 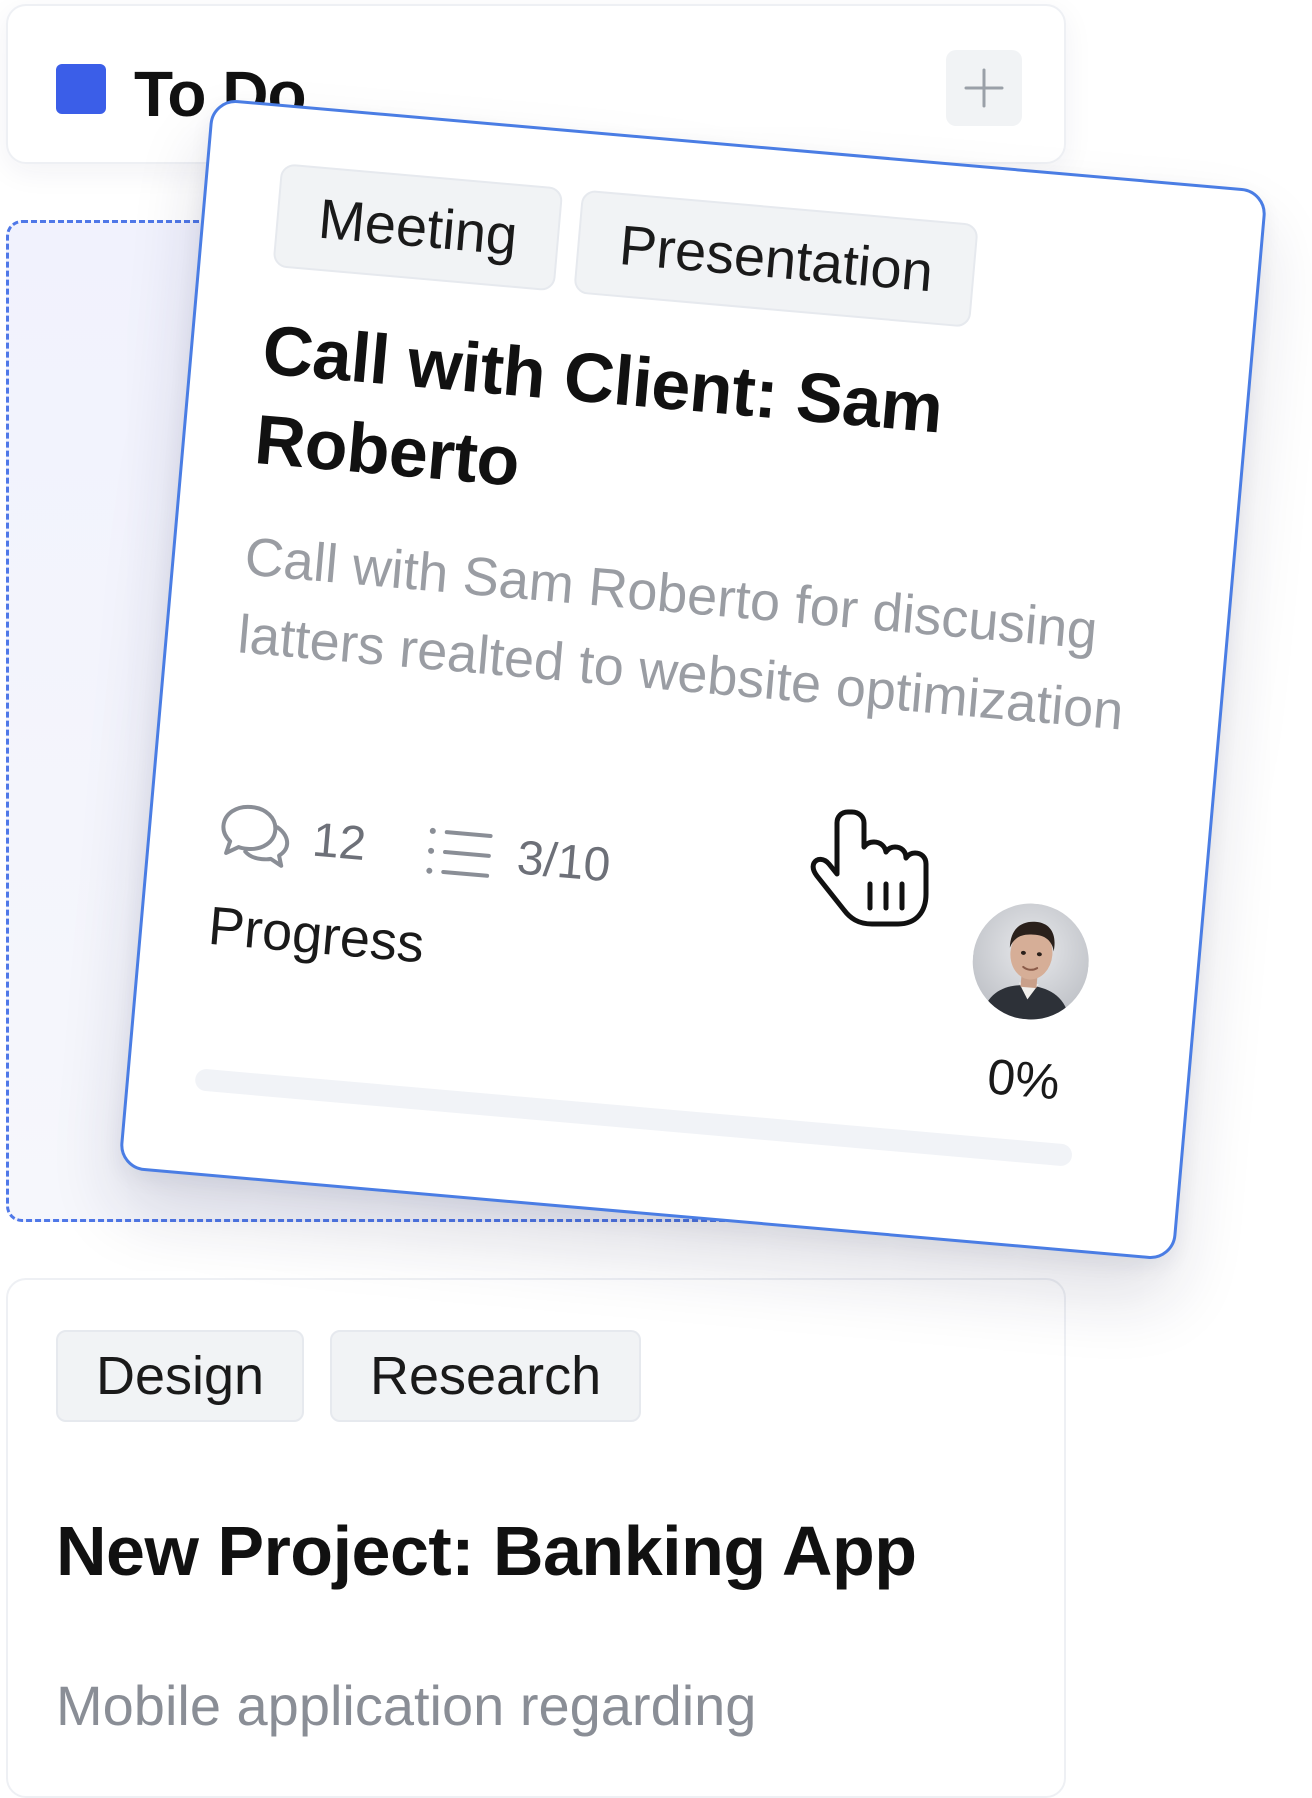 I want to click on avatar, so click(x=1030, y=961).